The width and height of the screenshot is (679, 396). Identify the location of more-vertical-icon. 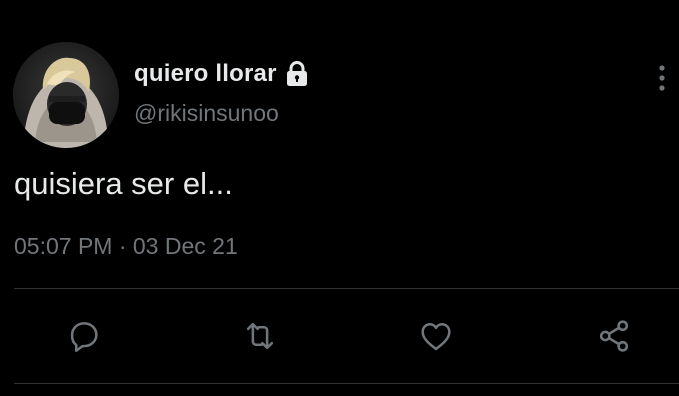
(662, 79).